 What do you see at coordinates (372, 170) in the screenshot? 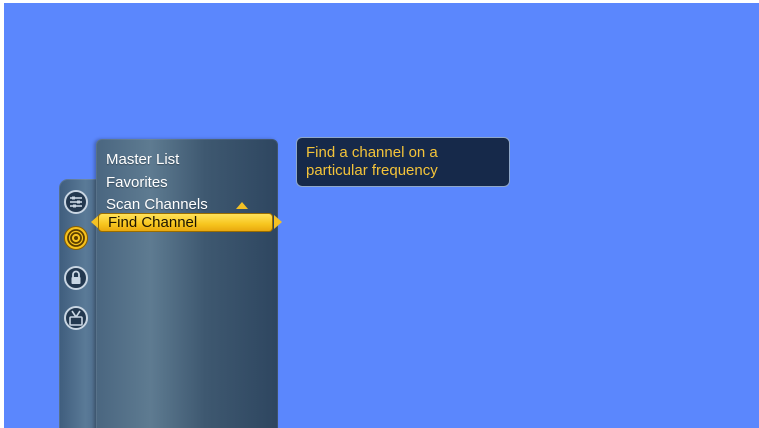
I see `description-line-2: particular frequency` at bounding box center [372, 170].